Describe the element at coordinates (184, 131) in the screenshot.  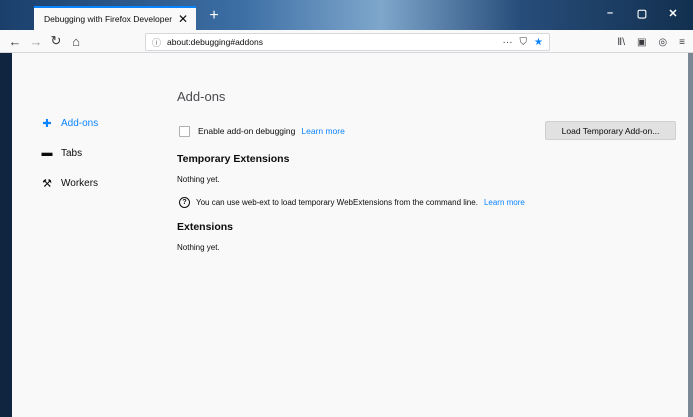
I see `debug-checkbox` at that location.